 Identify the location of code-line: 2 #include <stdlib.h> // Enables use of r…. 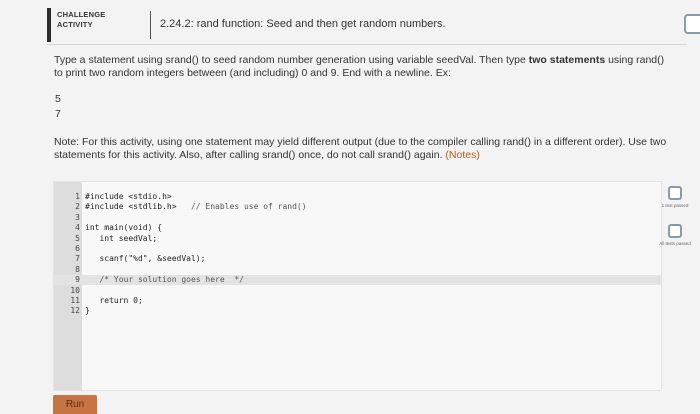
(357, 207).